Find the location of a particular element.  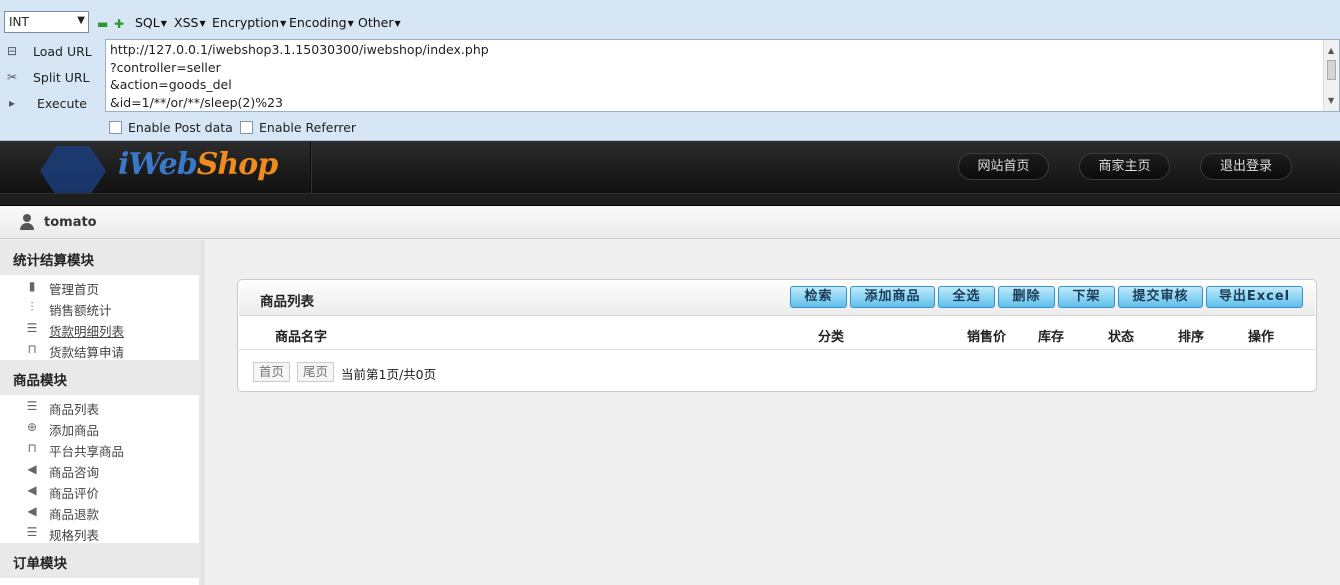

sidebar-item-admin-home: ▮ 管理首页 is located at coordinates (100, 286).